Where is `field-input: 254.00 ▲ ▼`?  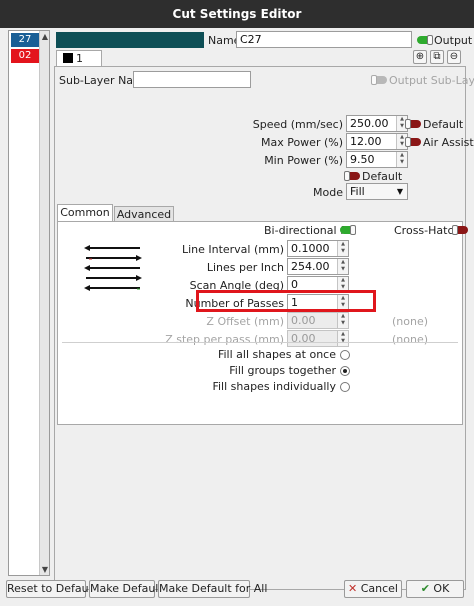
field-input: 254.00 ▲ ▼ is located at coordinates (318, 266).